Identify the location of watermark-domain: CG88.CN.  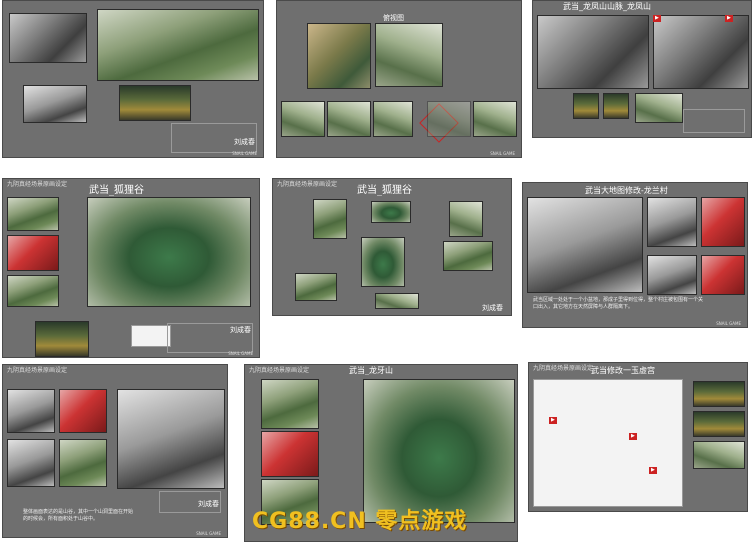
(309, 521).